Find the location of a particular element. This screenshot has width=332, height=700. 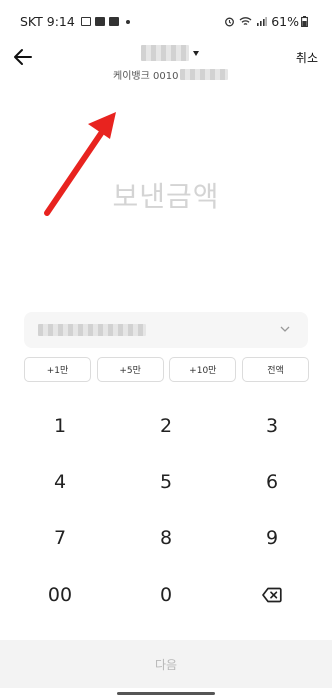

account-subtitle: 케이뱅크 0010 is located at coordinates (171, 74).